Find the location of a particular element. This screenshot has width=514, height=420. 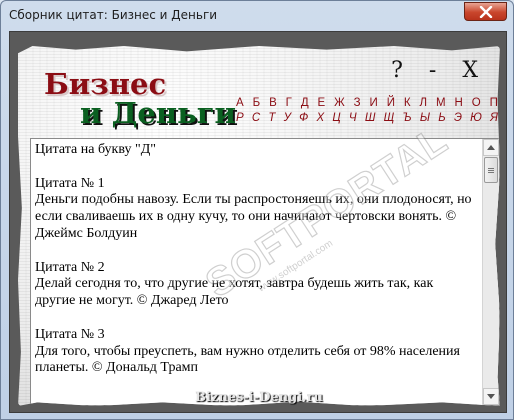

letter-link: Г is located at coordinates (289, 103).